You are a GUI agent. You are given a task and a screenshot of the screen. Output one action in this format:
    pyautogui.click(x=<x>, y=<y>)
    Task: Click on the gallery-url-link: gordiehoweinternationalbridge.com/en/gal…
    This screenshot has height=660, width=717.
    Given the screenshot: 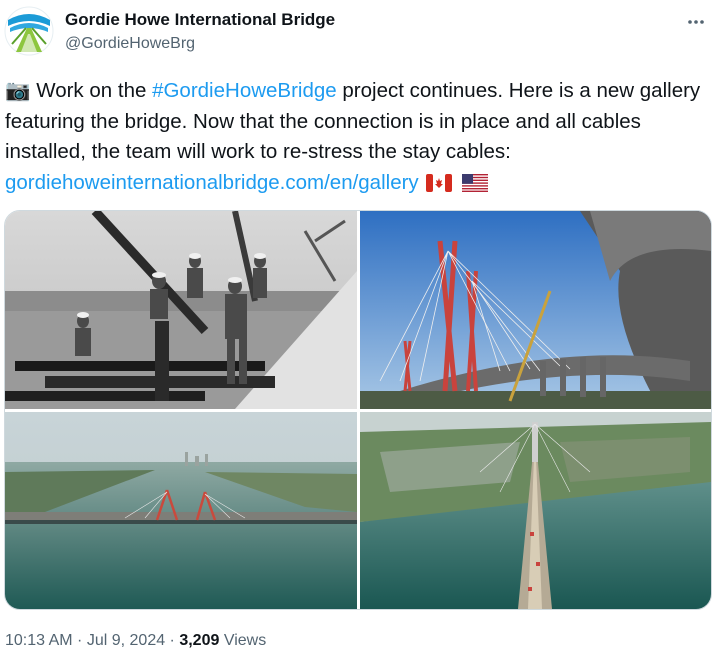 What is the action you would take?
    pyautogui.click(x=212, y=182)
    